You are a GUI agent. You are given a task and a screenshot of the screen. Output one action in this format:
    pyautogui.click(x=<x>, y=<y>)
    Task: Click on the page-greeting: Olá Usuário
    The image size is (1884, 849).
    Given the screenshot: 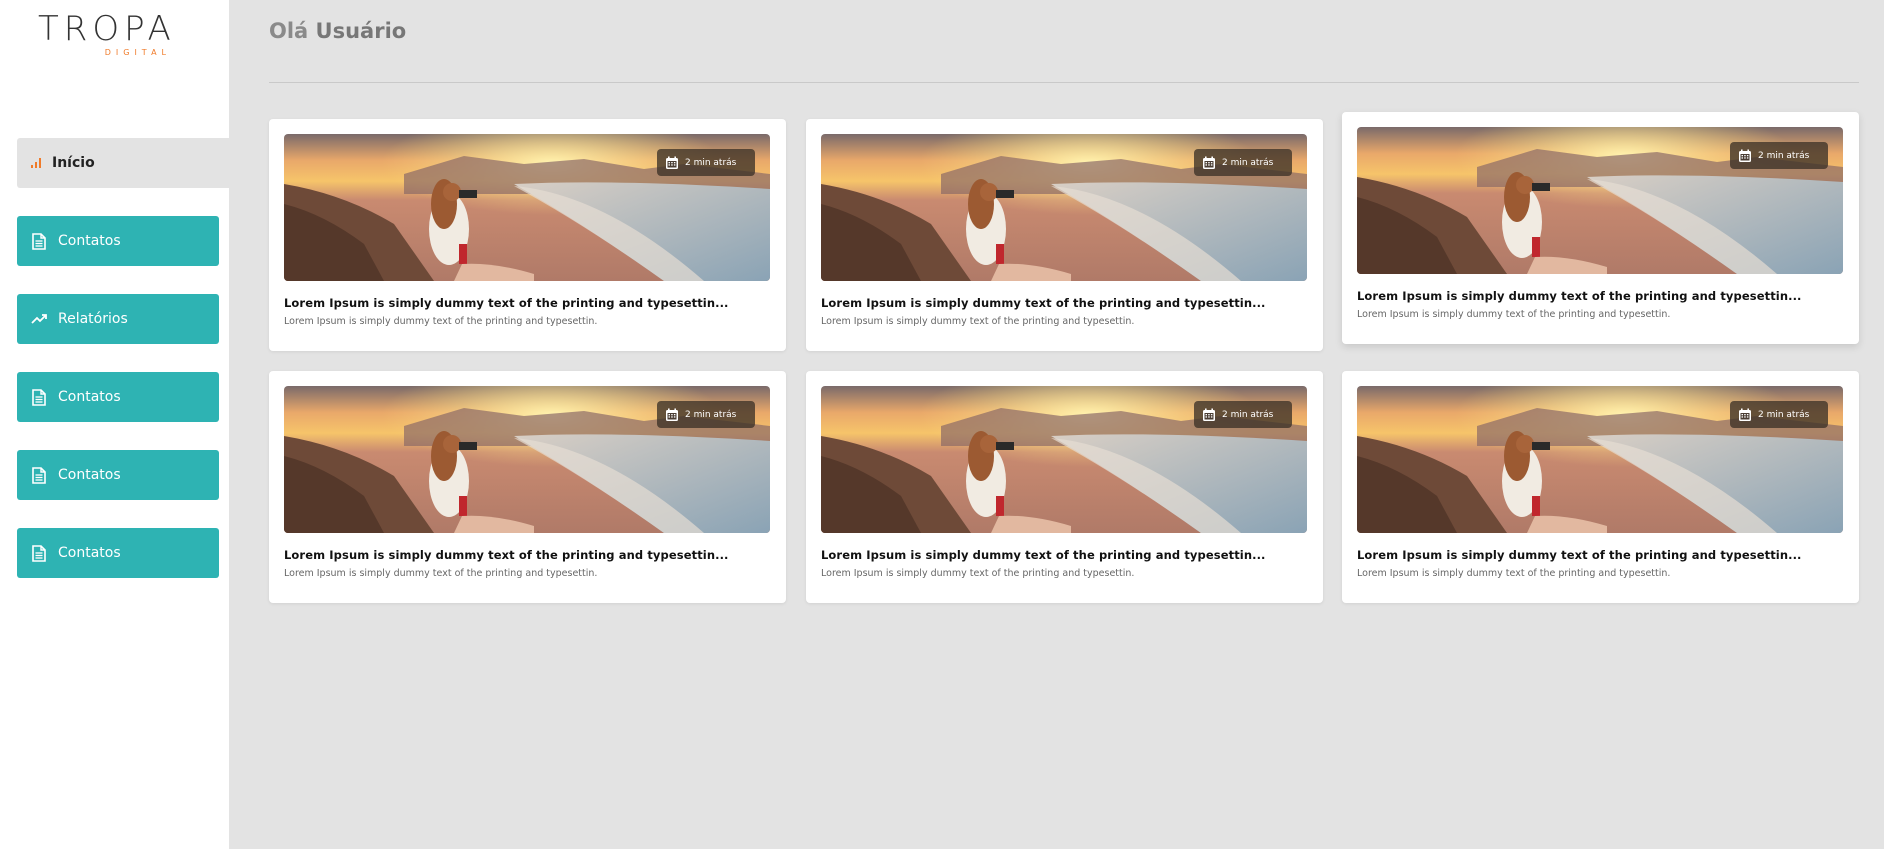 What is the action you would take?
    pyautogui.click(x=337, y=31)
    